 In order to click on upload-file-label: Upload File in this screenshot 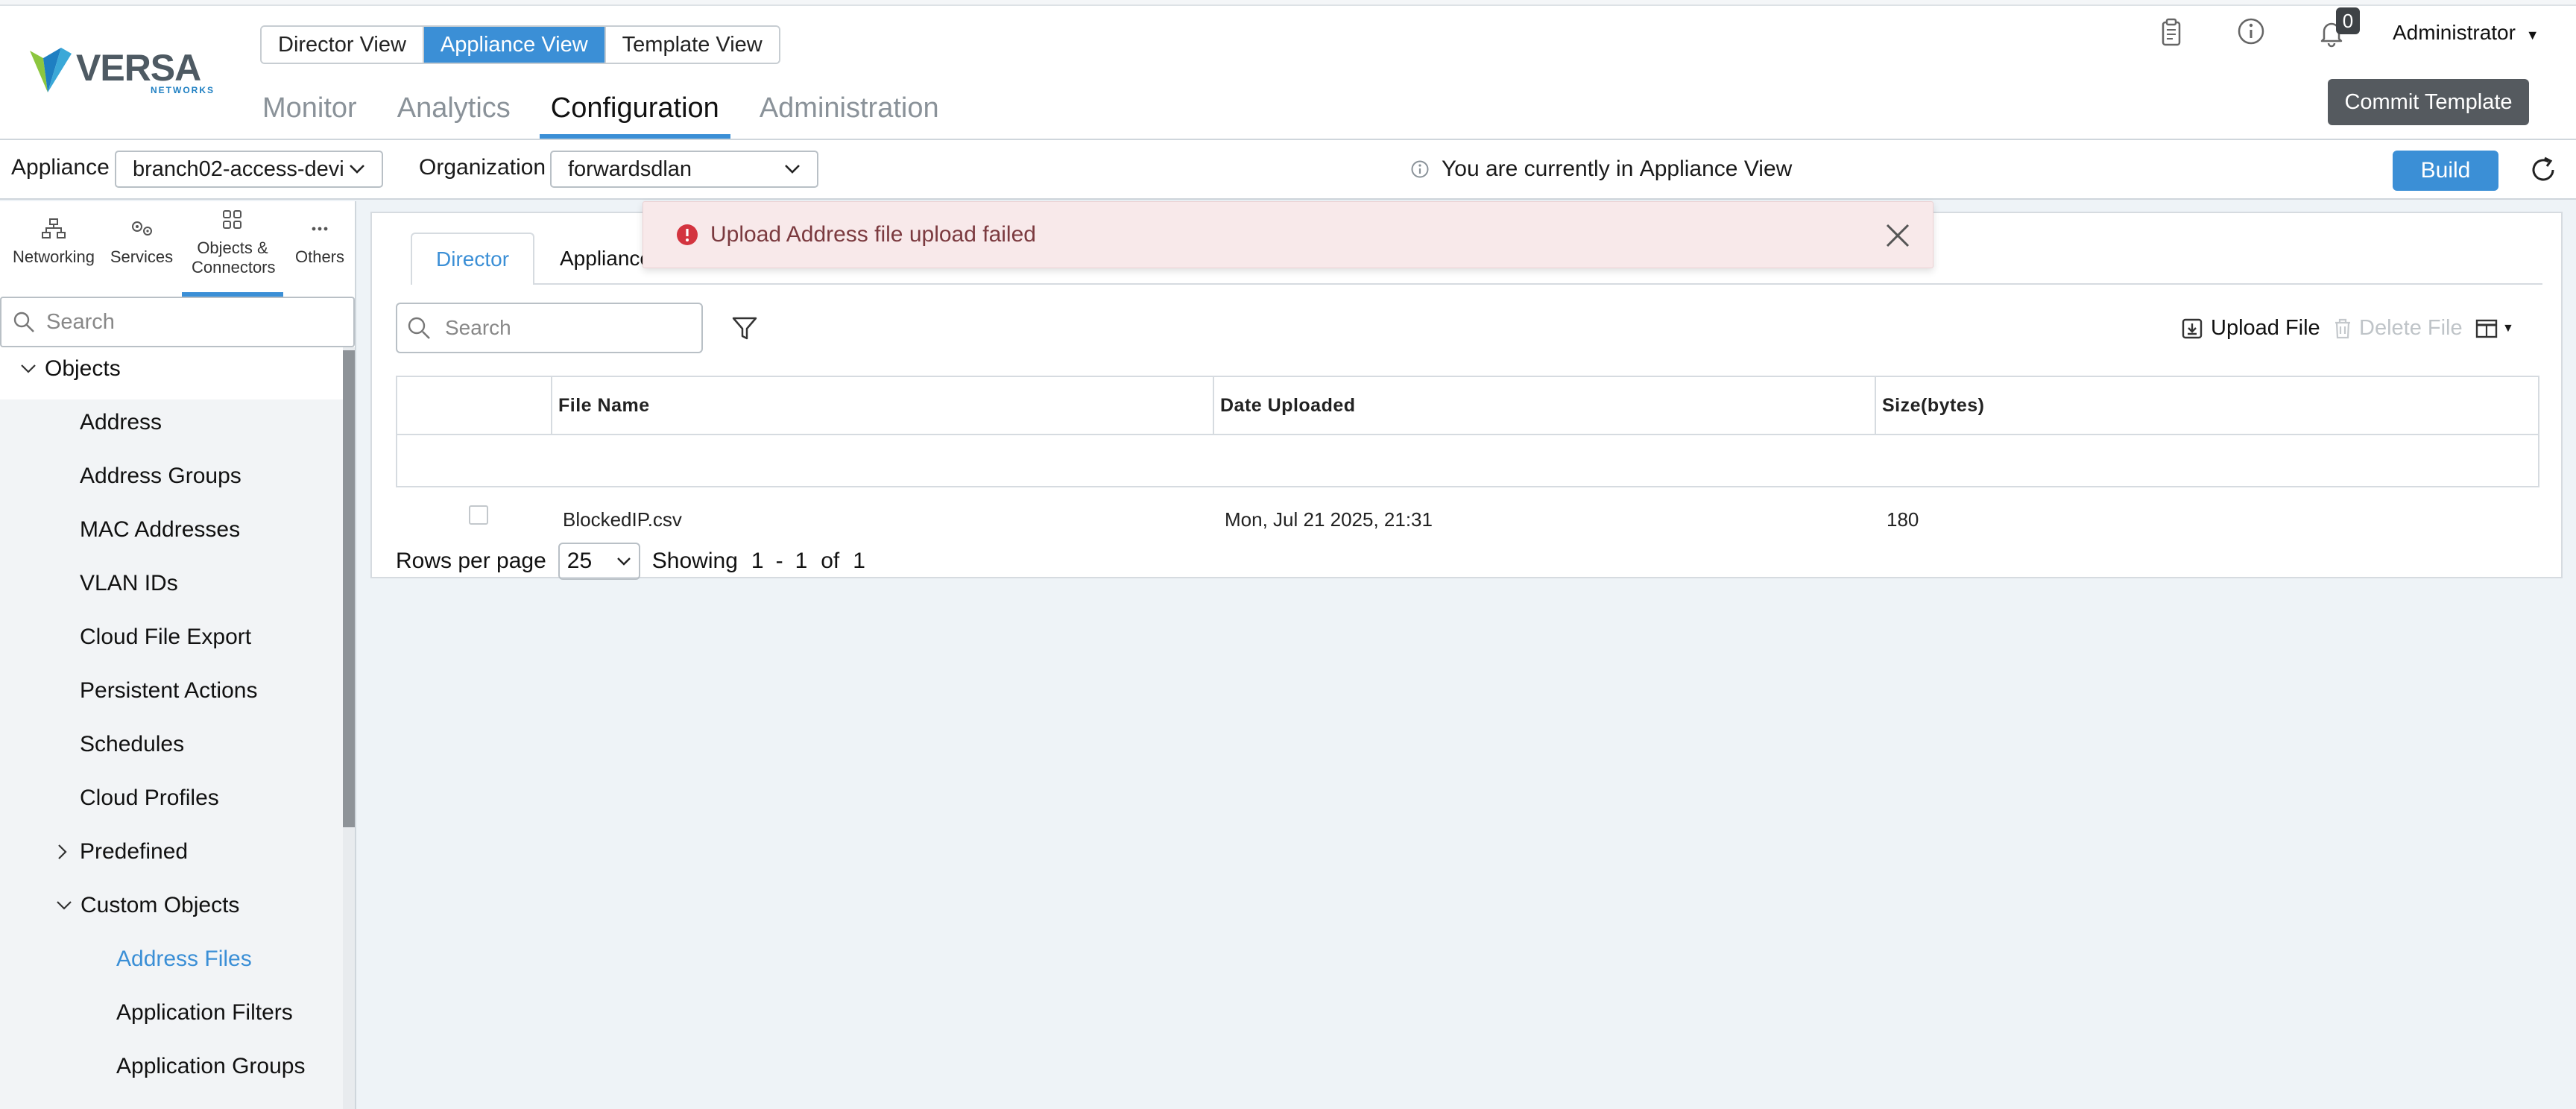, I will do `click(2265, 328)`.